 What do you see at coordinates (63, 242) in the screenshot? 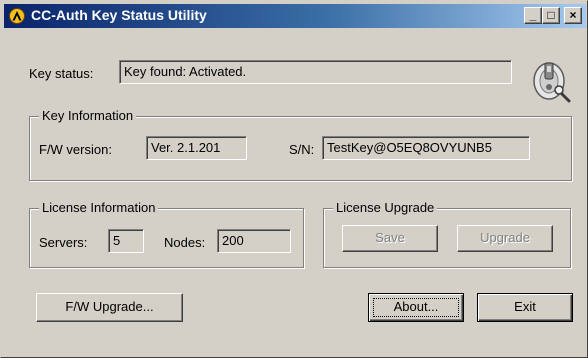
I see `servers-label: Servers:` at bounding box center [63, 242].